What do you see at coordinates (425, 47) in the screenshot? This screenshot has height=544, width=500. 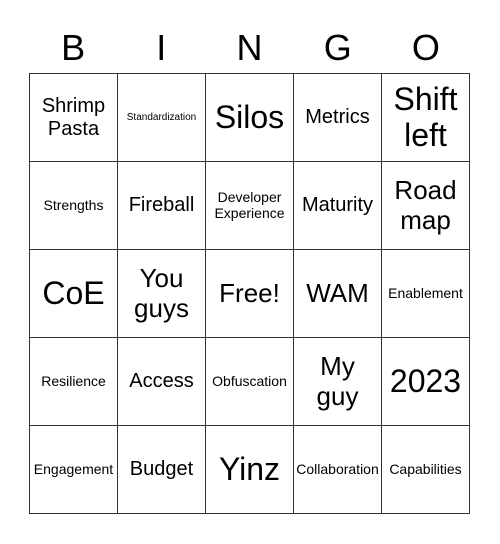 I see `header-letter-o: O` at bounding box center [425, 47].